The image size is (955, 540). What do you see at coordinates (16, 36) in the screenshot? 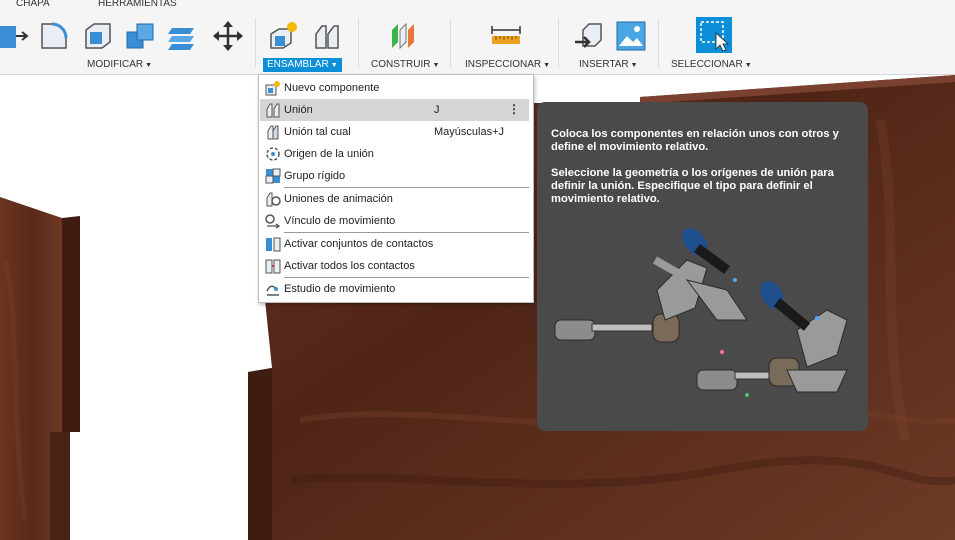
I see `press-pull-icon` at bounding box center [16, 36].